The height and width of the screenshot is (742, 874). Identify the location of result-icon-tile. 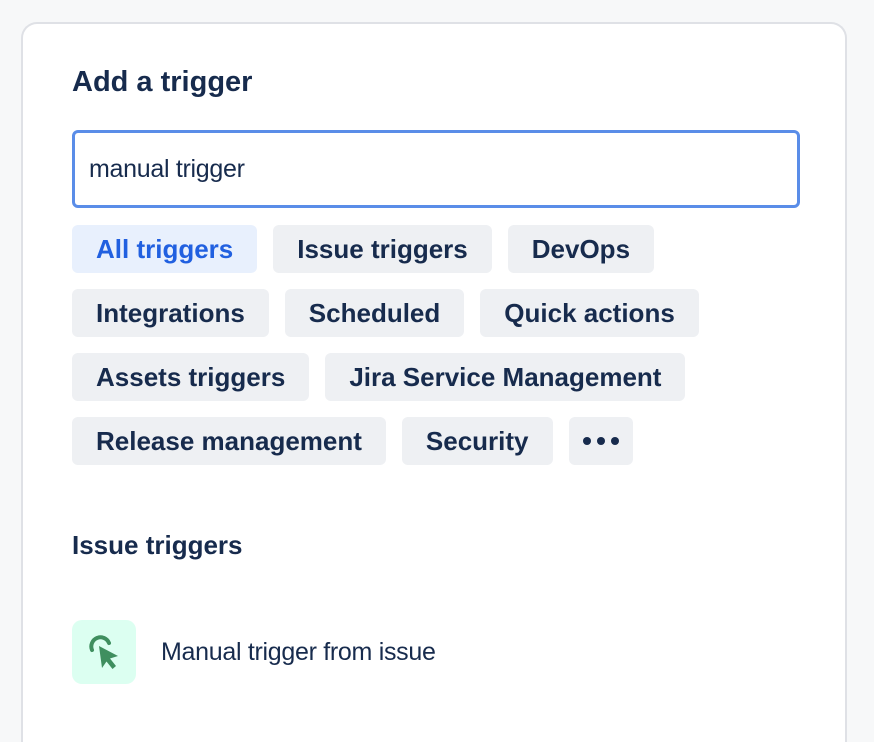
(104, 652).